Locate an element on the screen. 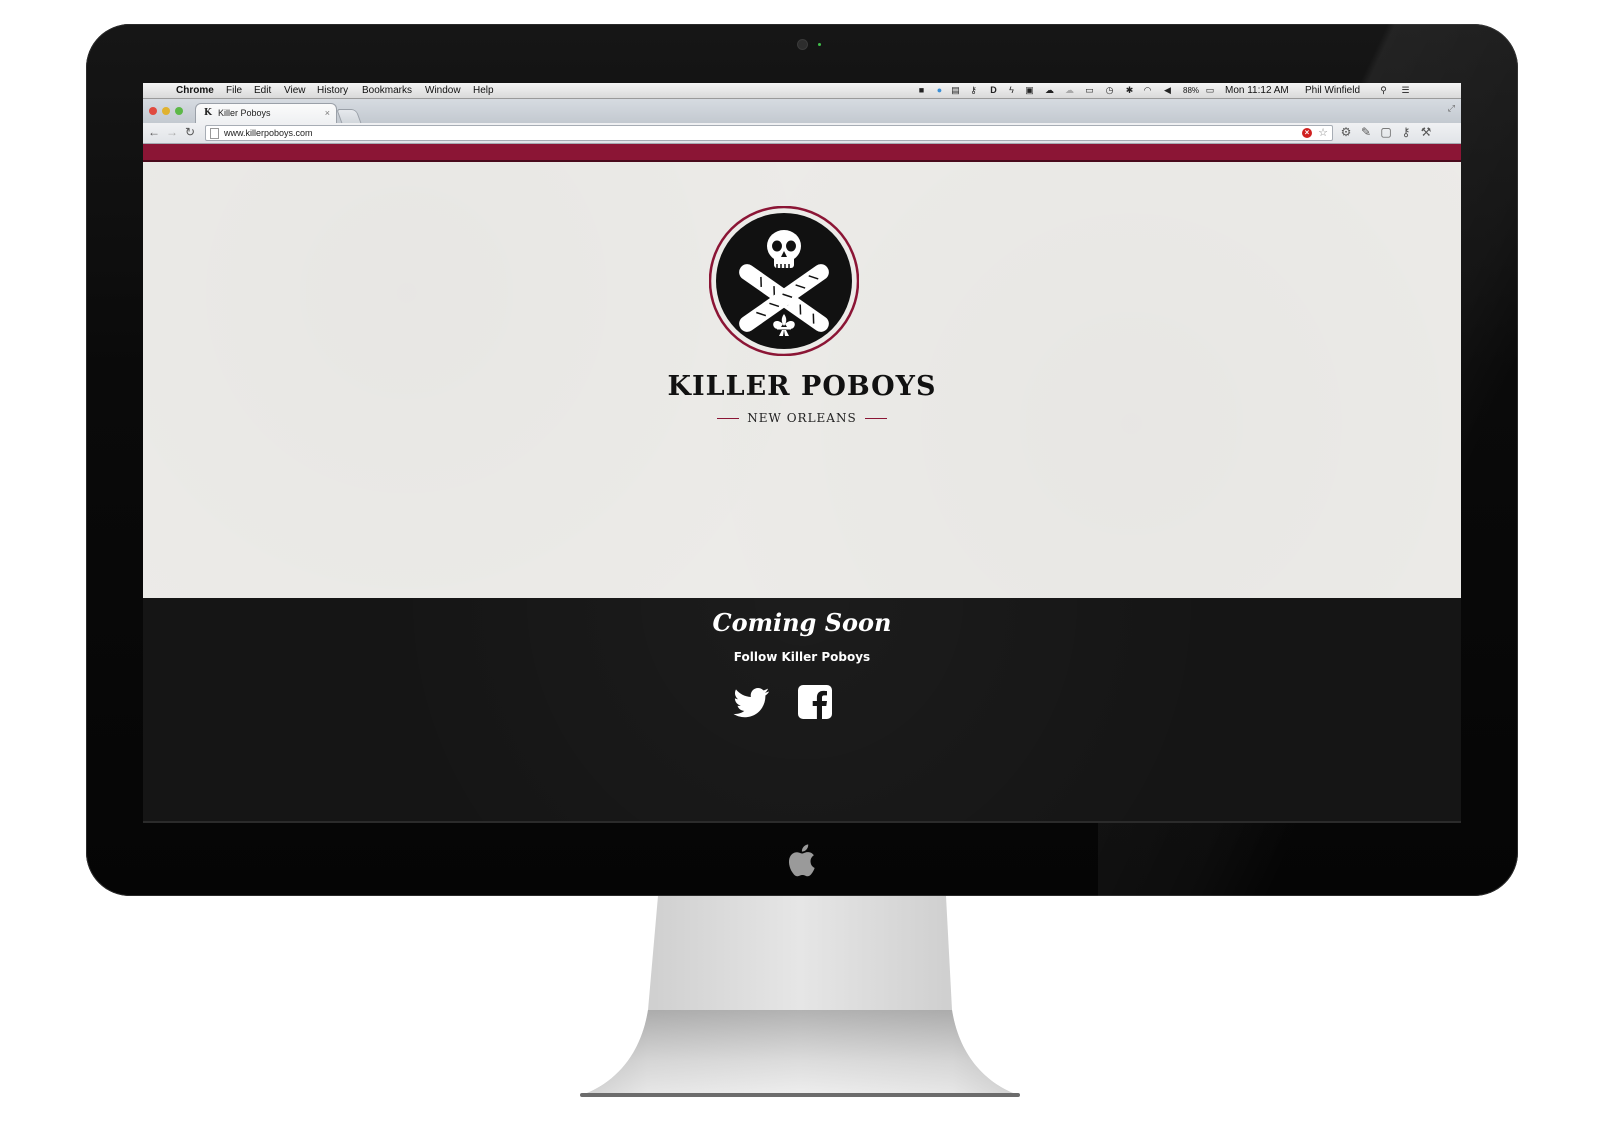 This screenshot has width=1600, height=1134. bluetooth-icon: ✱ is located at coordinates (1129, 90).